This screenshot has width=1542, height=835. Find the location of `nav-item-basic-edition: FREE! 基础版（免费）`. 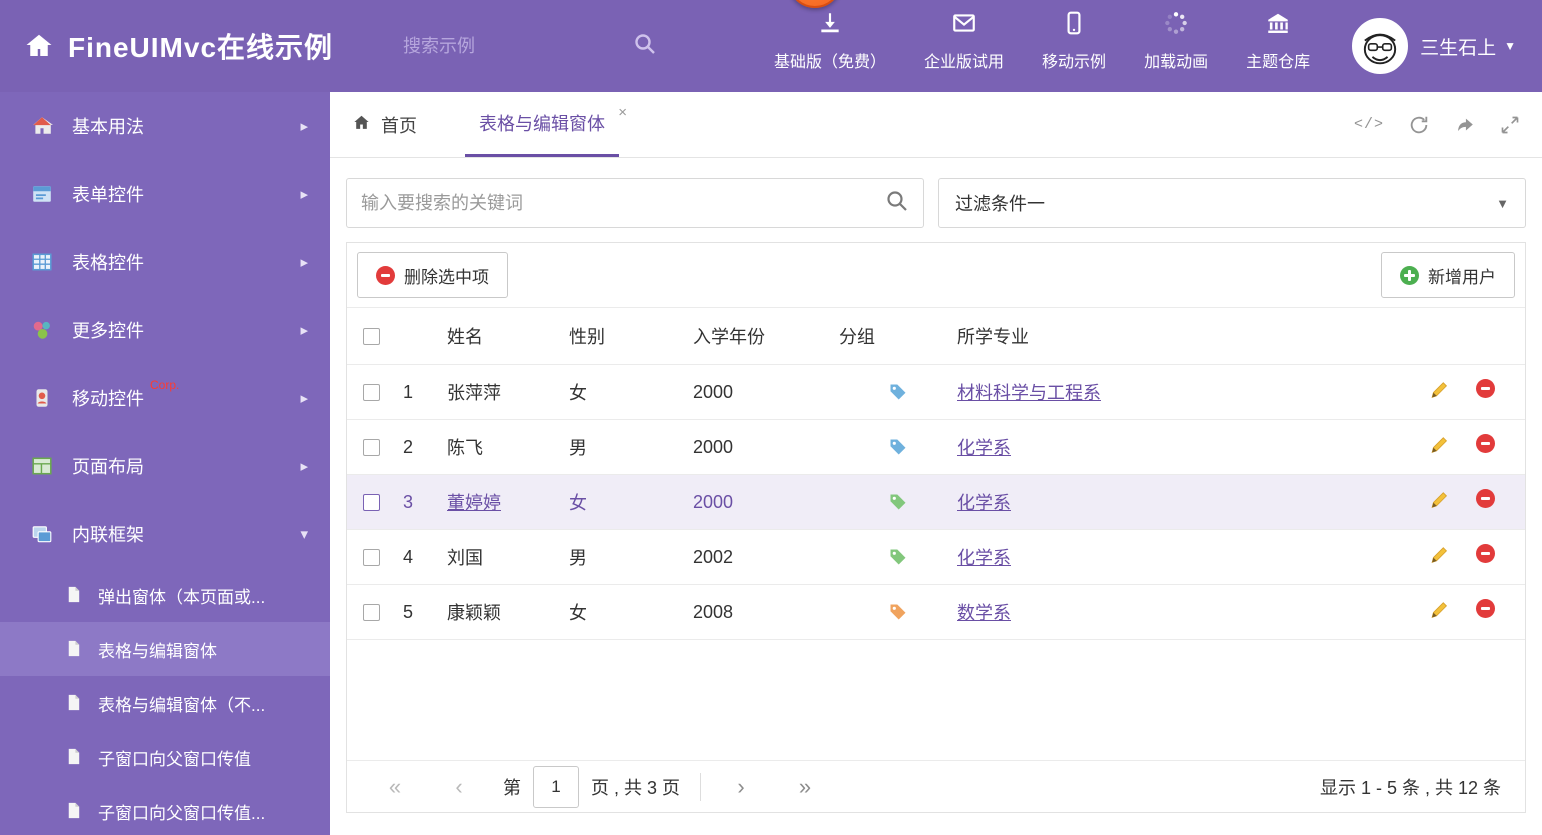

nav-item-basic-edition: FREE! 基础版（免费） is located at coordinates (830, 36).